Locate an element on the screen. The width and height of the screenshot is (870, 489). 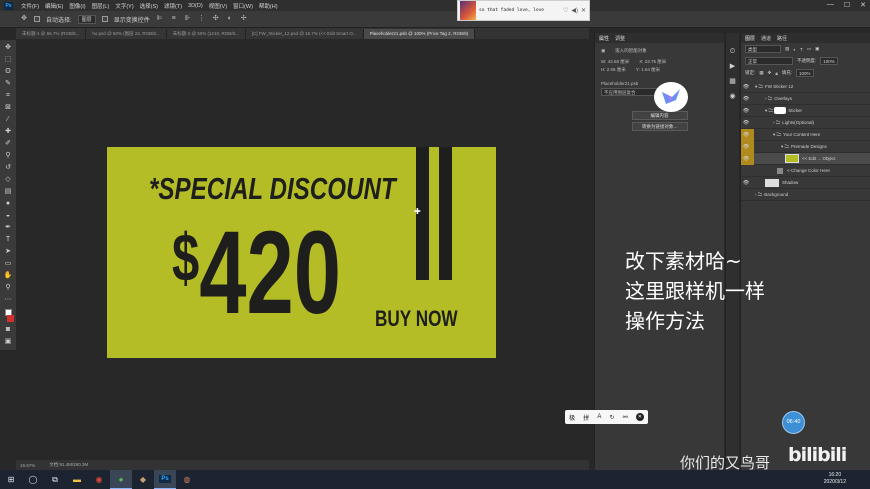
menu-type: 文字(Y) is located at coordinates (124, 6).